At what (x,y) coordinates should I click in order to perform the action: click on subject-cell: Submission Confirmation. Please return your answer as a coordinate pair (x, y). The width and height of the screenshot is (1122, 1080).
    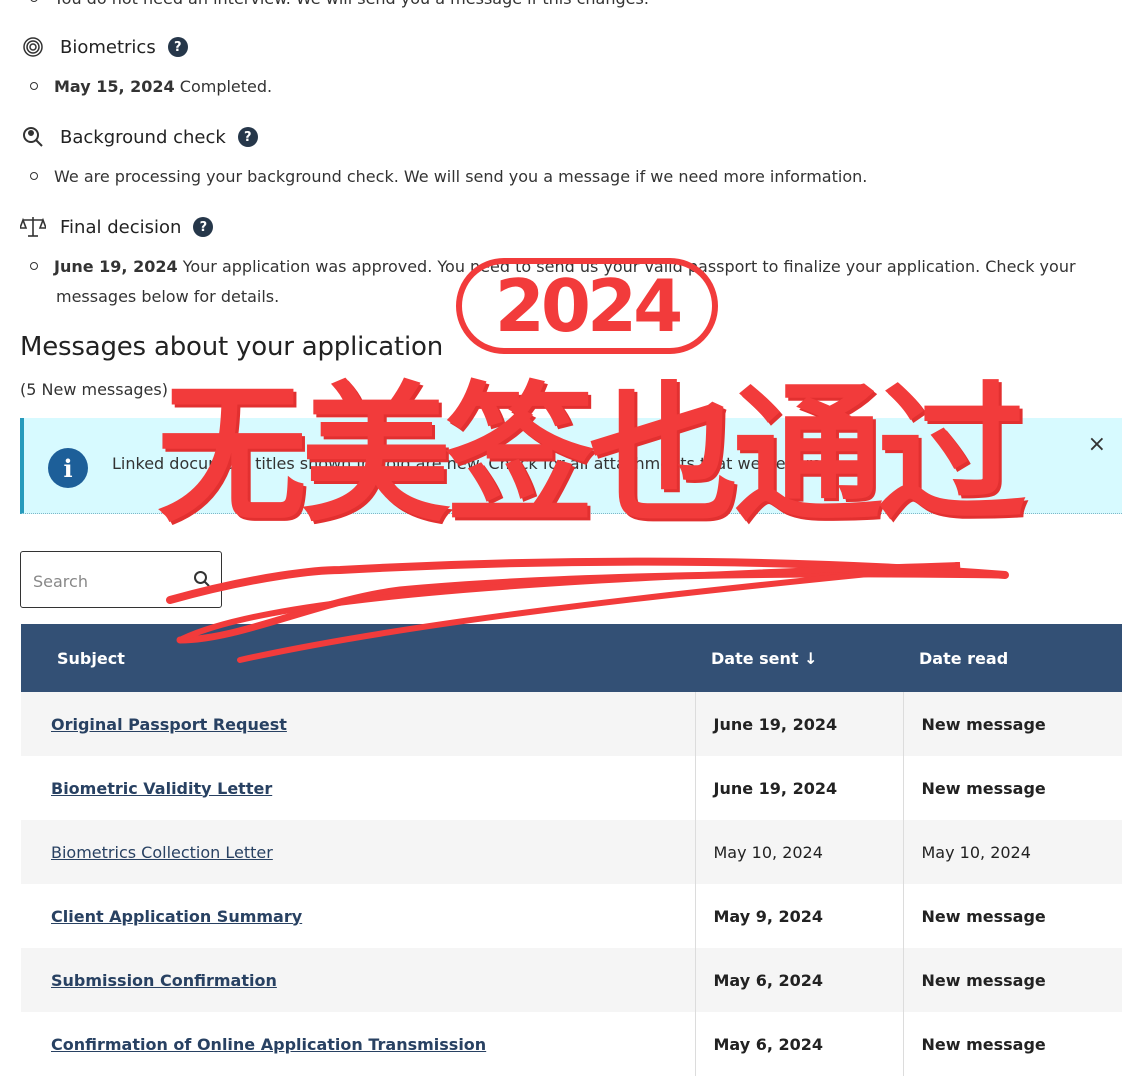
    Looking at the image, I should click on (358, 980).